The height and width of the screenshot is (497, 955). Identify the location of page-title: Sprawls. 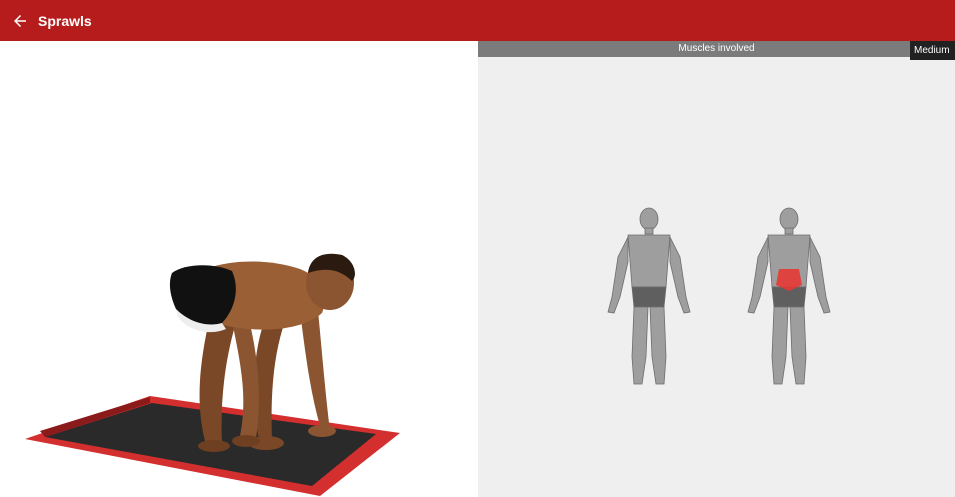
(65, 20).